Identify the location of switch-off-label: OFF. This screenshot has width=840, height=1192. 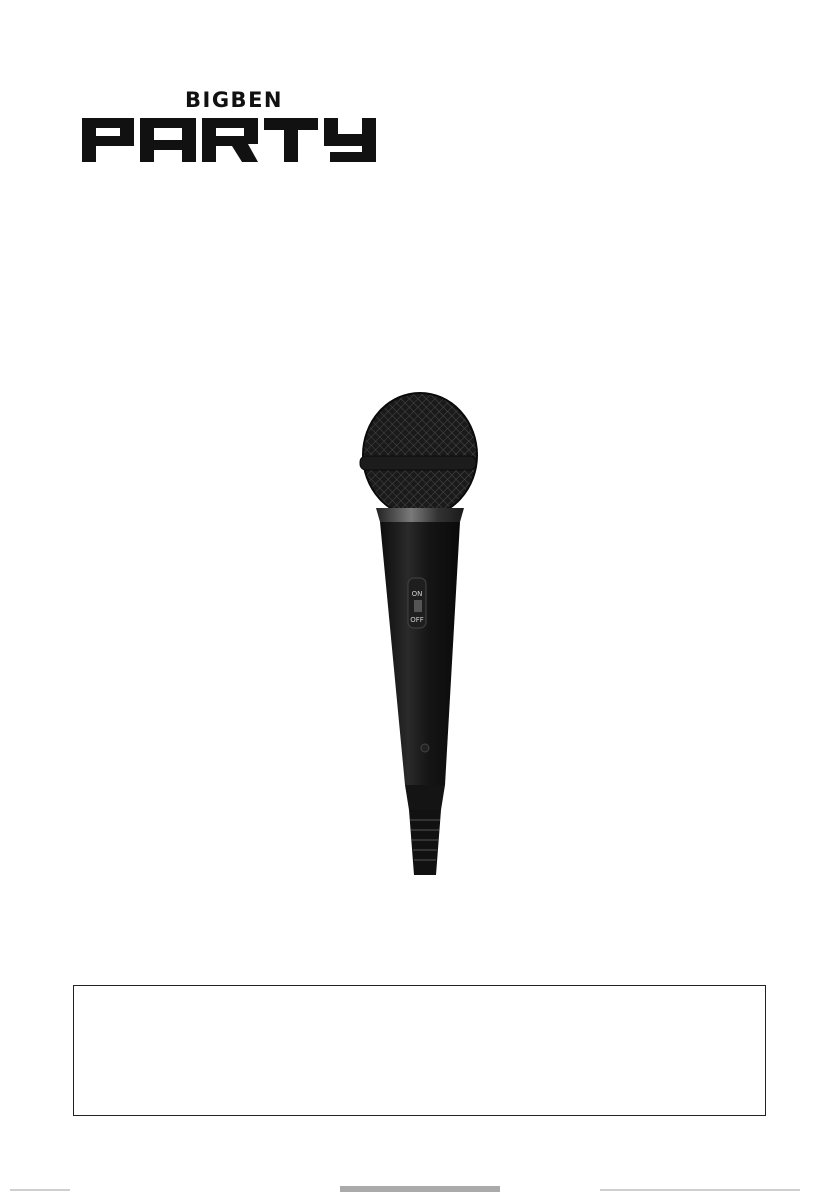
(417, 620).